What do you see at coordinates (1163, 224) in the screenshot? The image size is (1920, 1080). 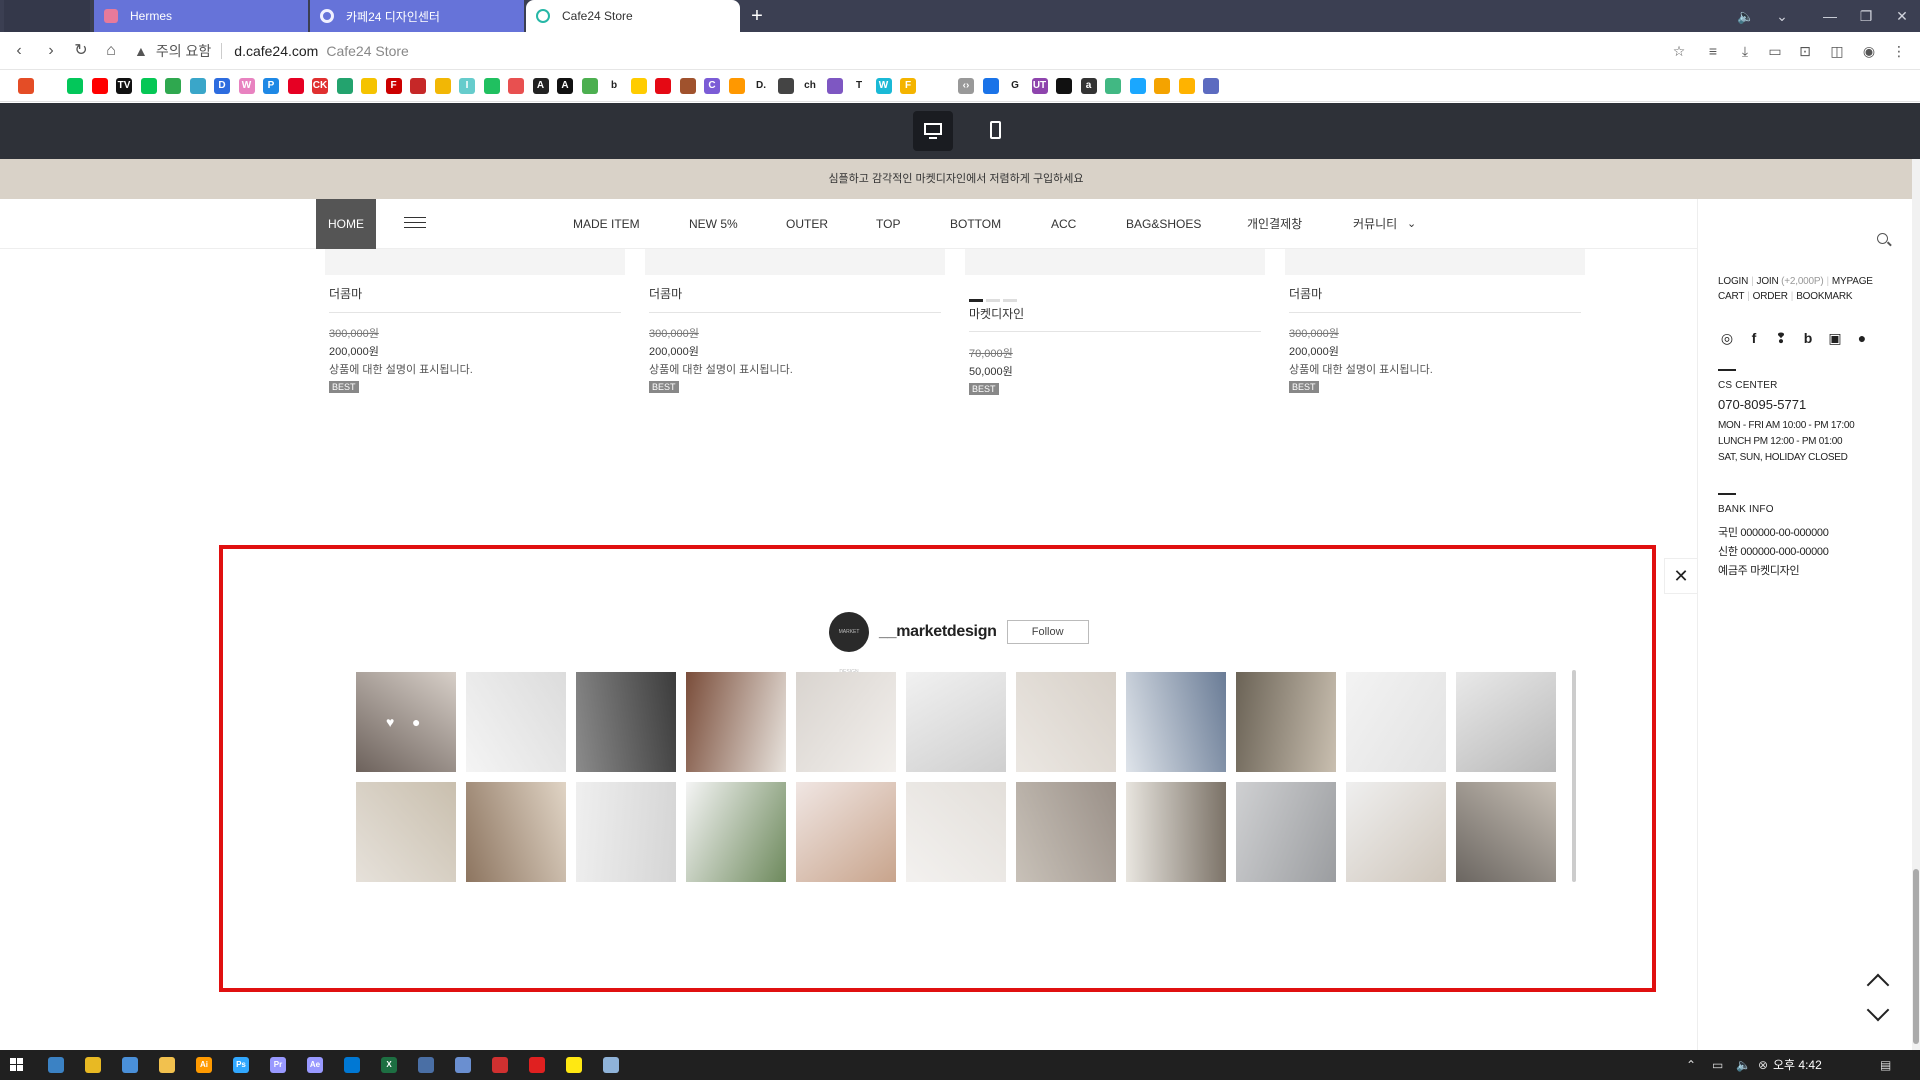 I see `nav-bag-shoes: BAG&SHOES` at bounding box center [1163, 224].